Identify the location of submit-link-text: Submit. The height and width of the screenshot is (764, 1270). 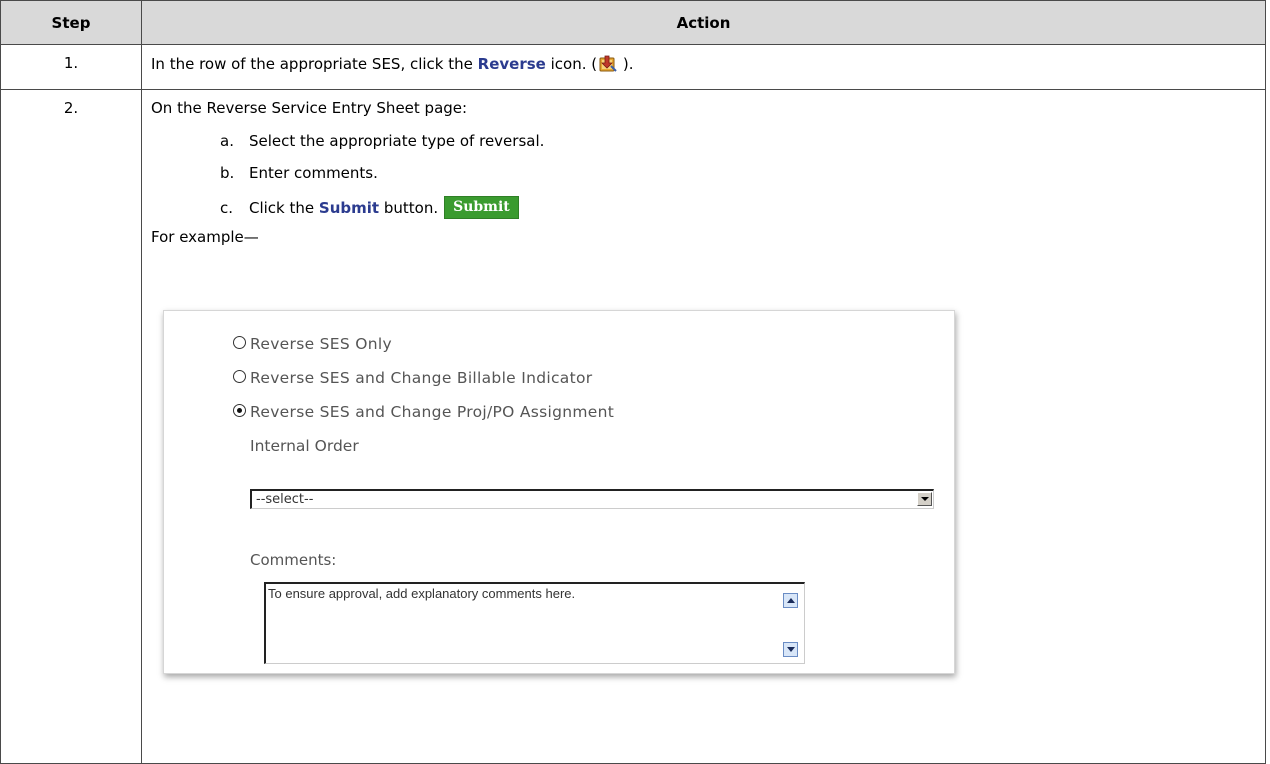
(349, 208).